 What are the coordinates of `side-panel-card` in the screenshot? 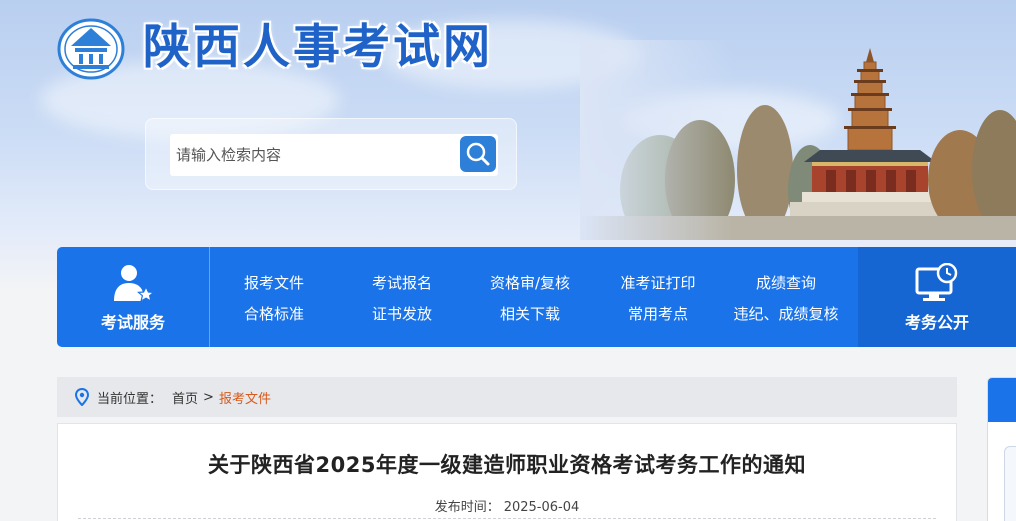 It's located at (1010, 483).